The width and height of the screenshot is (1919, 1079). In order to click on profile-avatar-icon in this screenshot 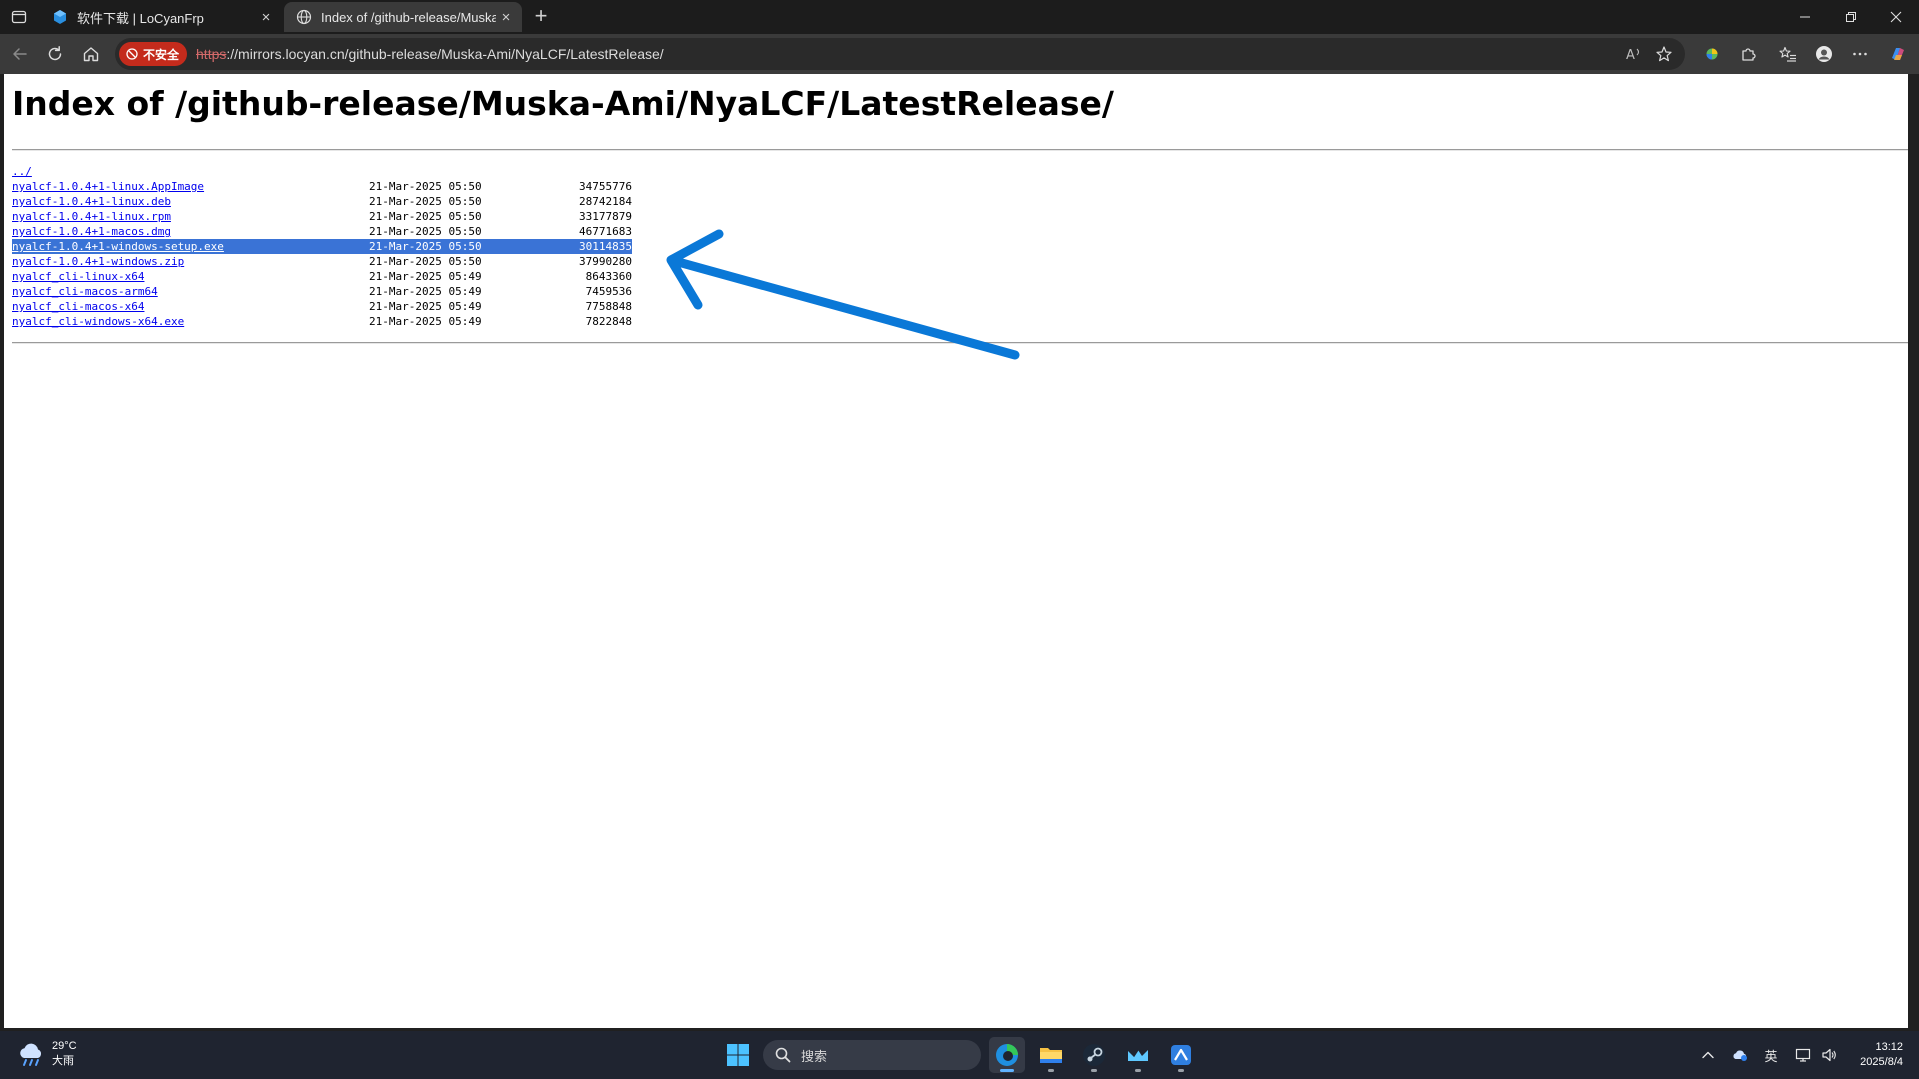, I will do `click(1824, 54)`.